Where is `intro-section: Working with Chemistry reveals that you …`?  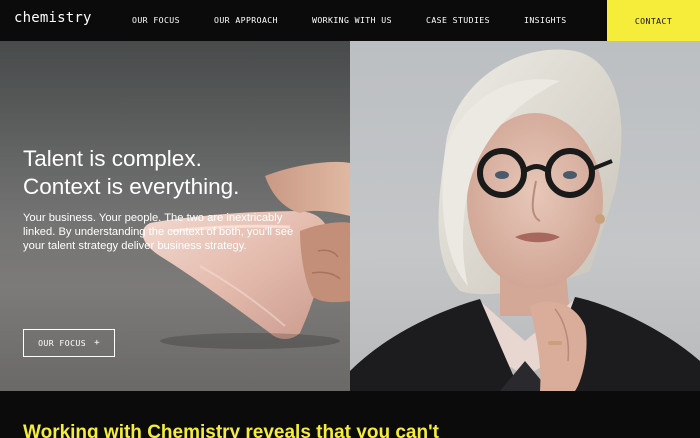
intro-section: Working with Chemistry reveals that you … is located at coordinates (350, 414).